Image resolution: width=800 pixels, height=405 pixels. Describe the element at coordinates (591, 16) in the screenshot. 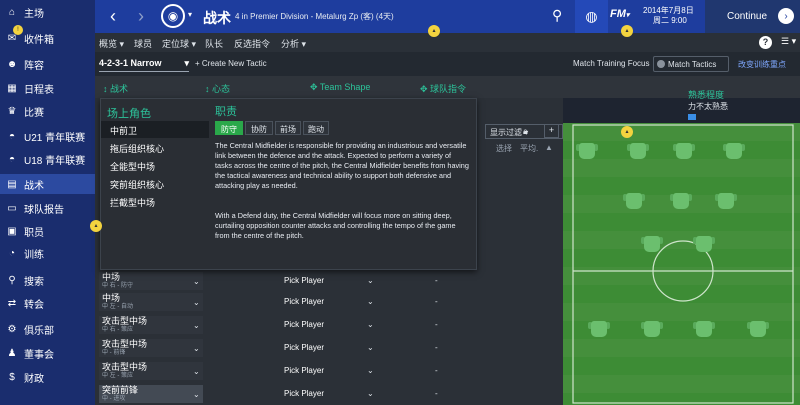

I see `globe-icon: ◍` at that location.